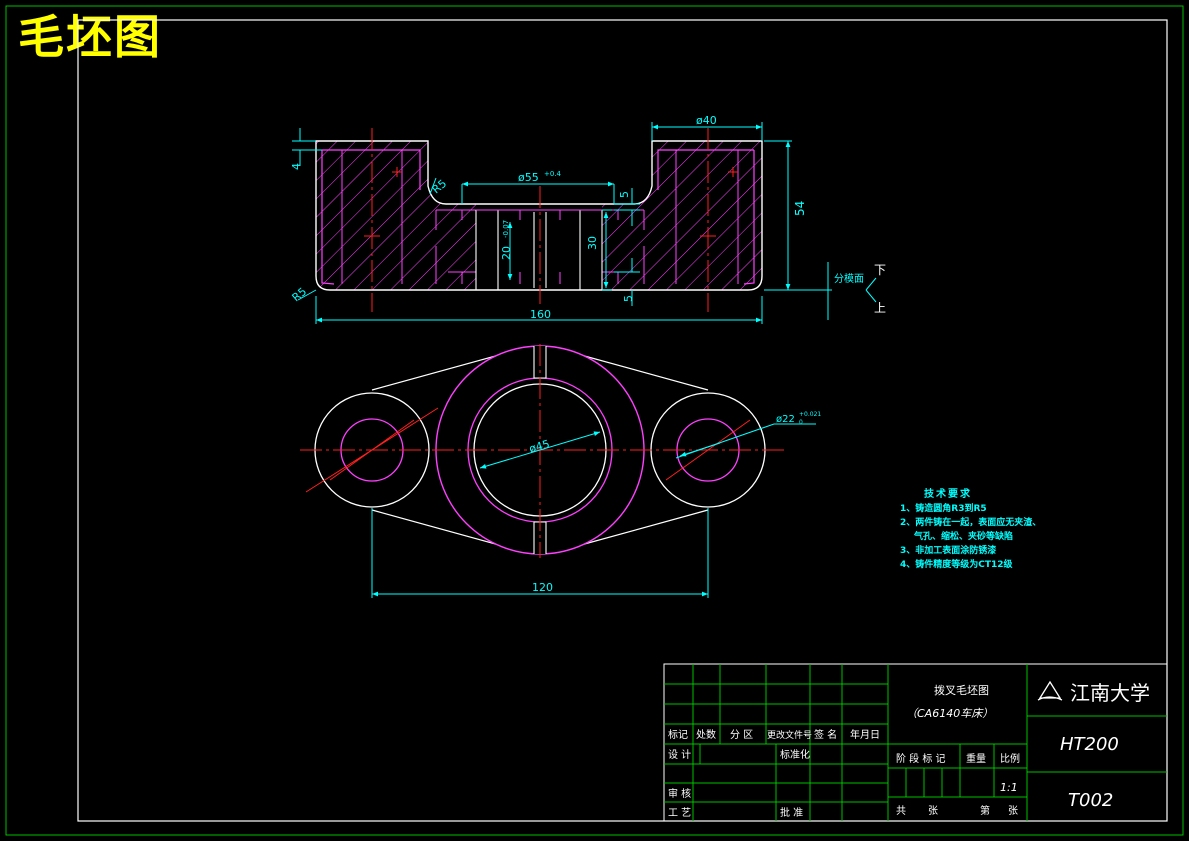  Describe the element at coordinates (921, 758) in the screenshot. I see `tb-h-jieduan: 阶 段 标 记` at that location.